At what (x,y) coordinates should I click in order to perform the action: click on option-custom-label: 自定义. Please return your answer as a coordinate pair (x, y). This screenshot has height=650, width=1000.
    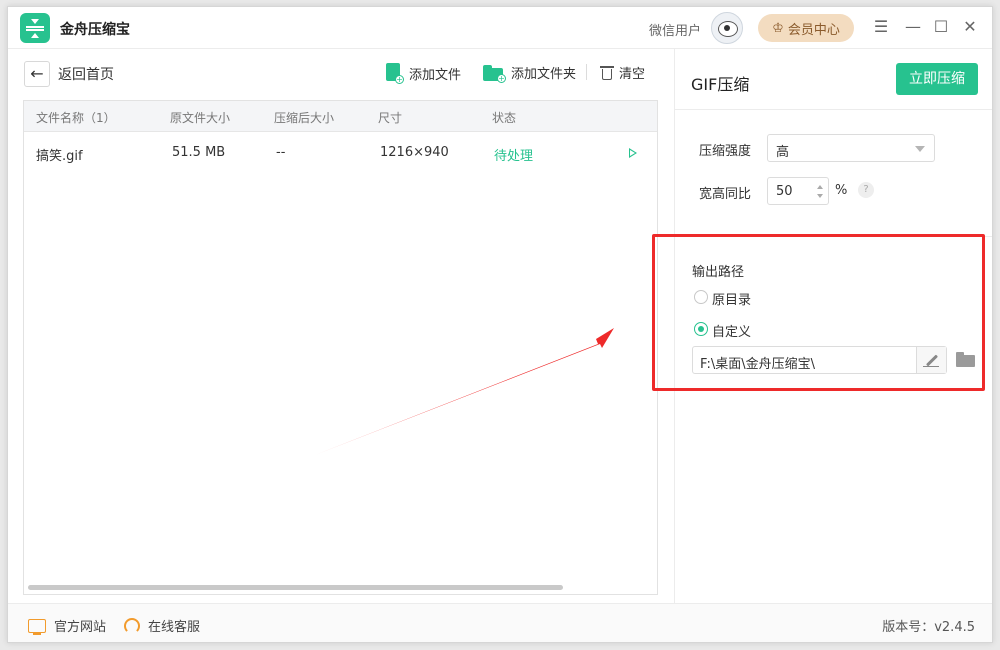
    Looking at the image, I should click on (731, 330).